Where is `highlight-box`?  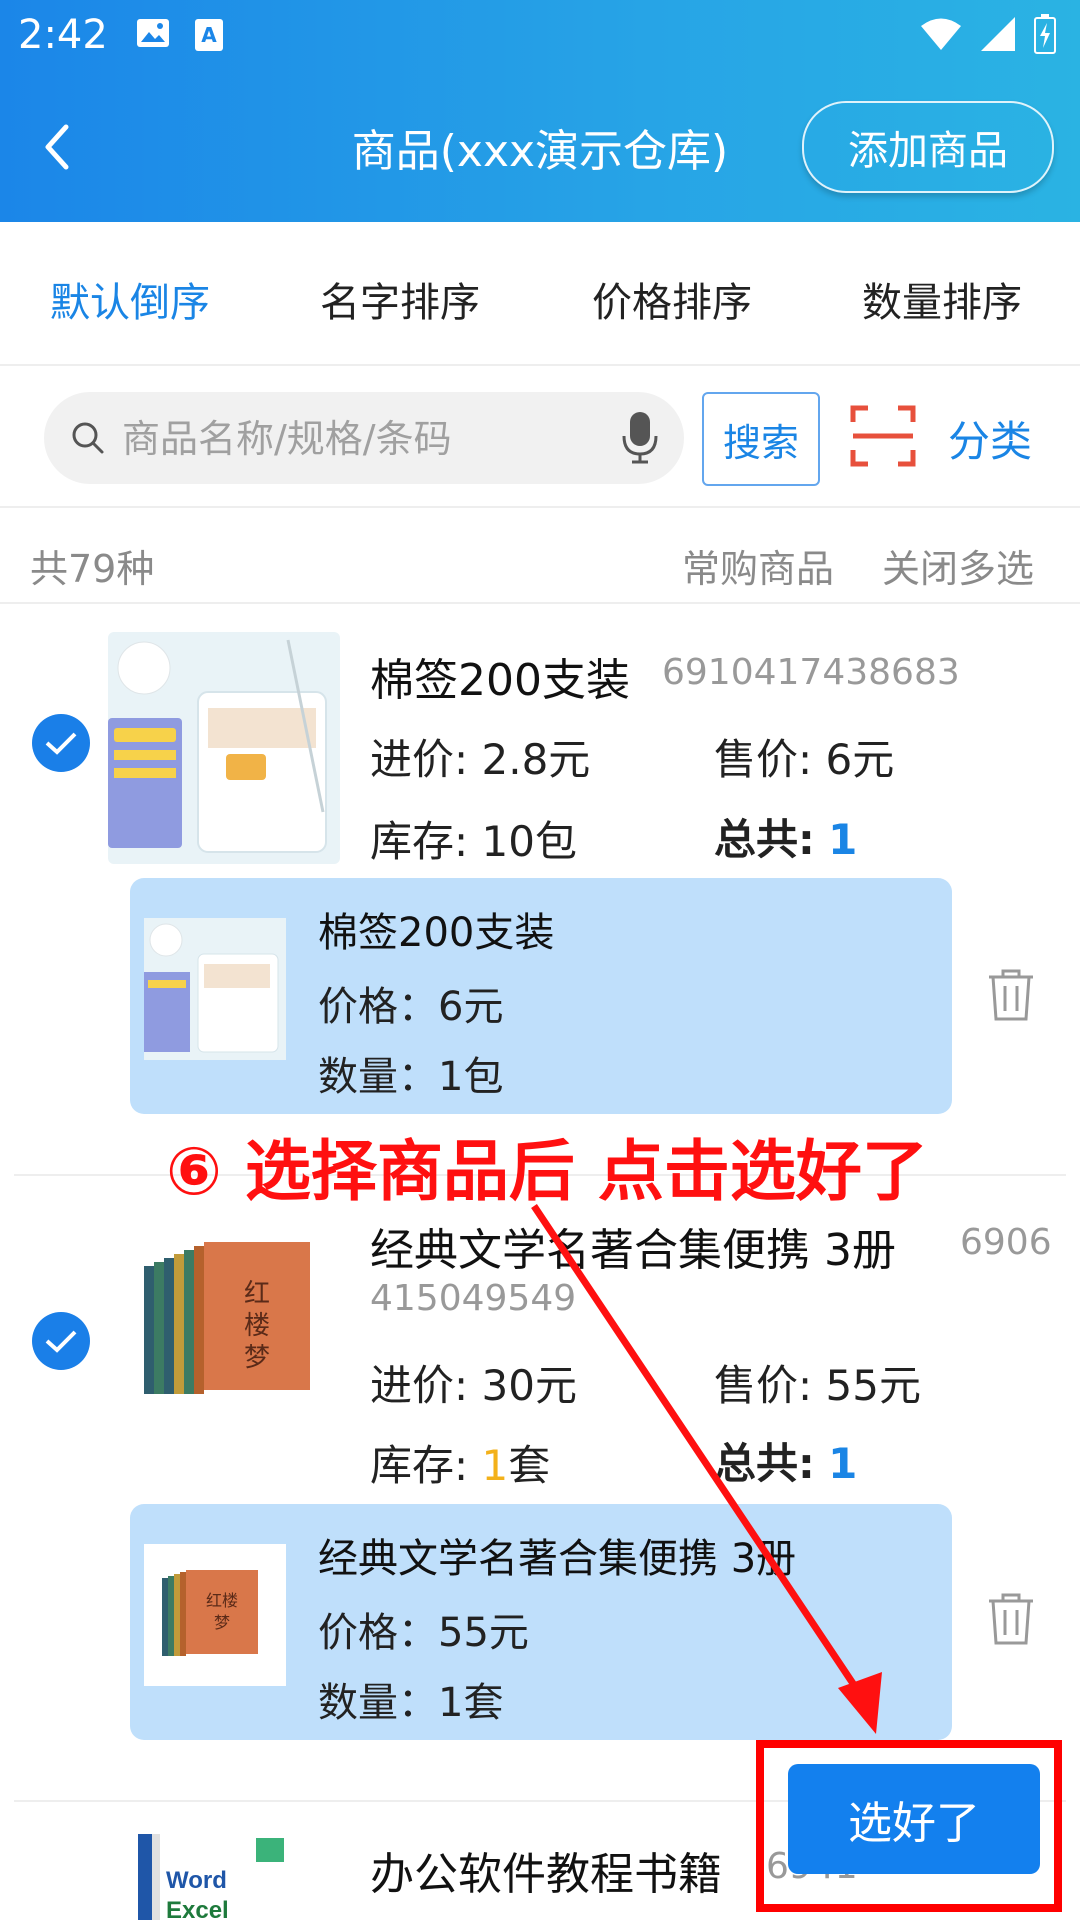
highlight-box is located at coordinates (909, 1826).